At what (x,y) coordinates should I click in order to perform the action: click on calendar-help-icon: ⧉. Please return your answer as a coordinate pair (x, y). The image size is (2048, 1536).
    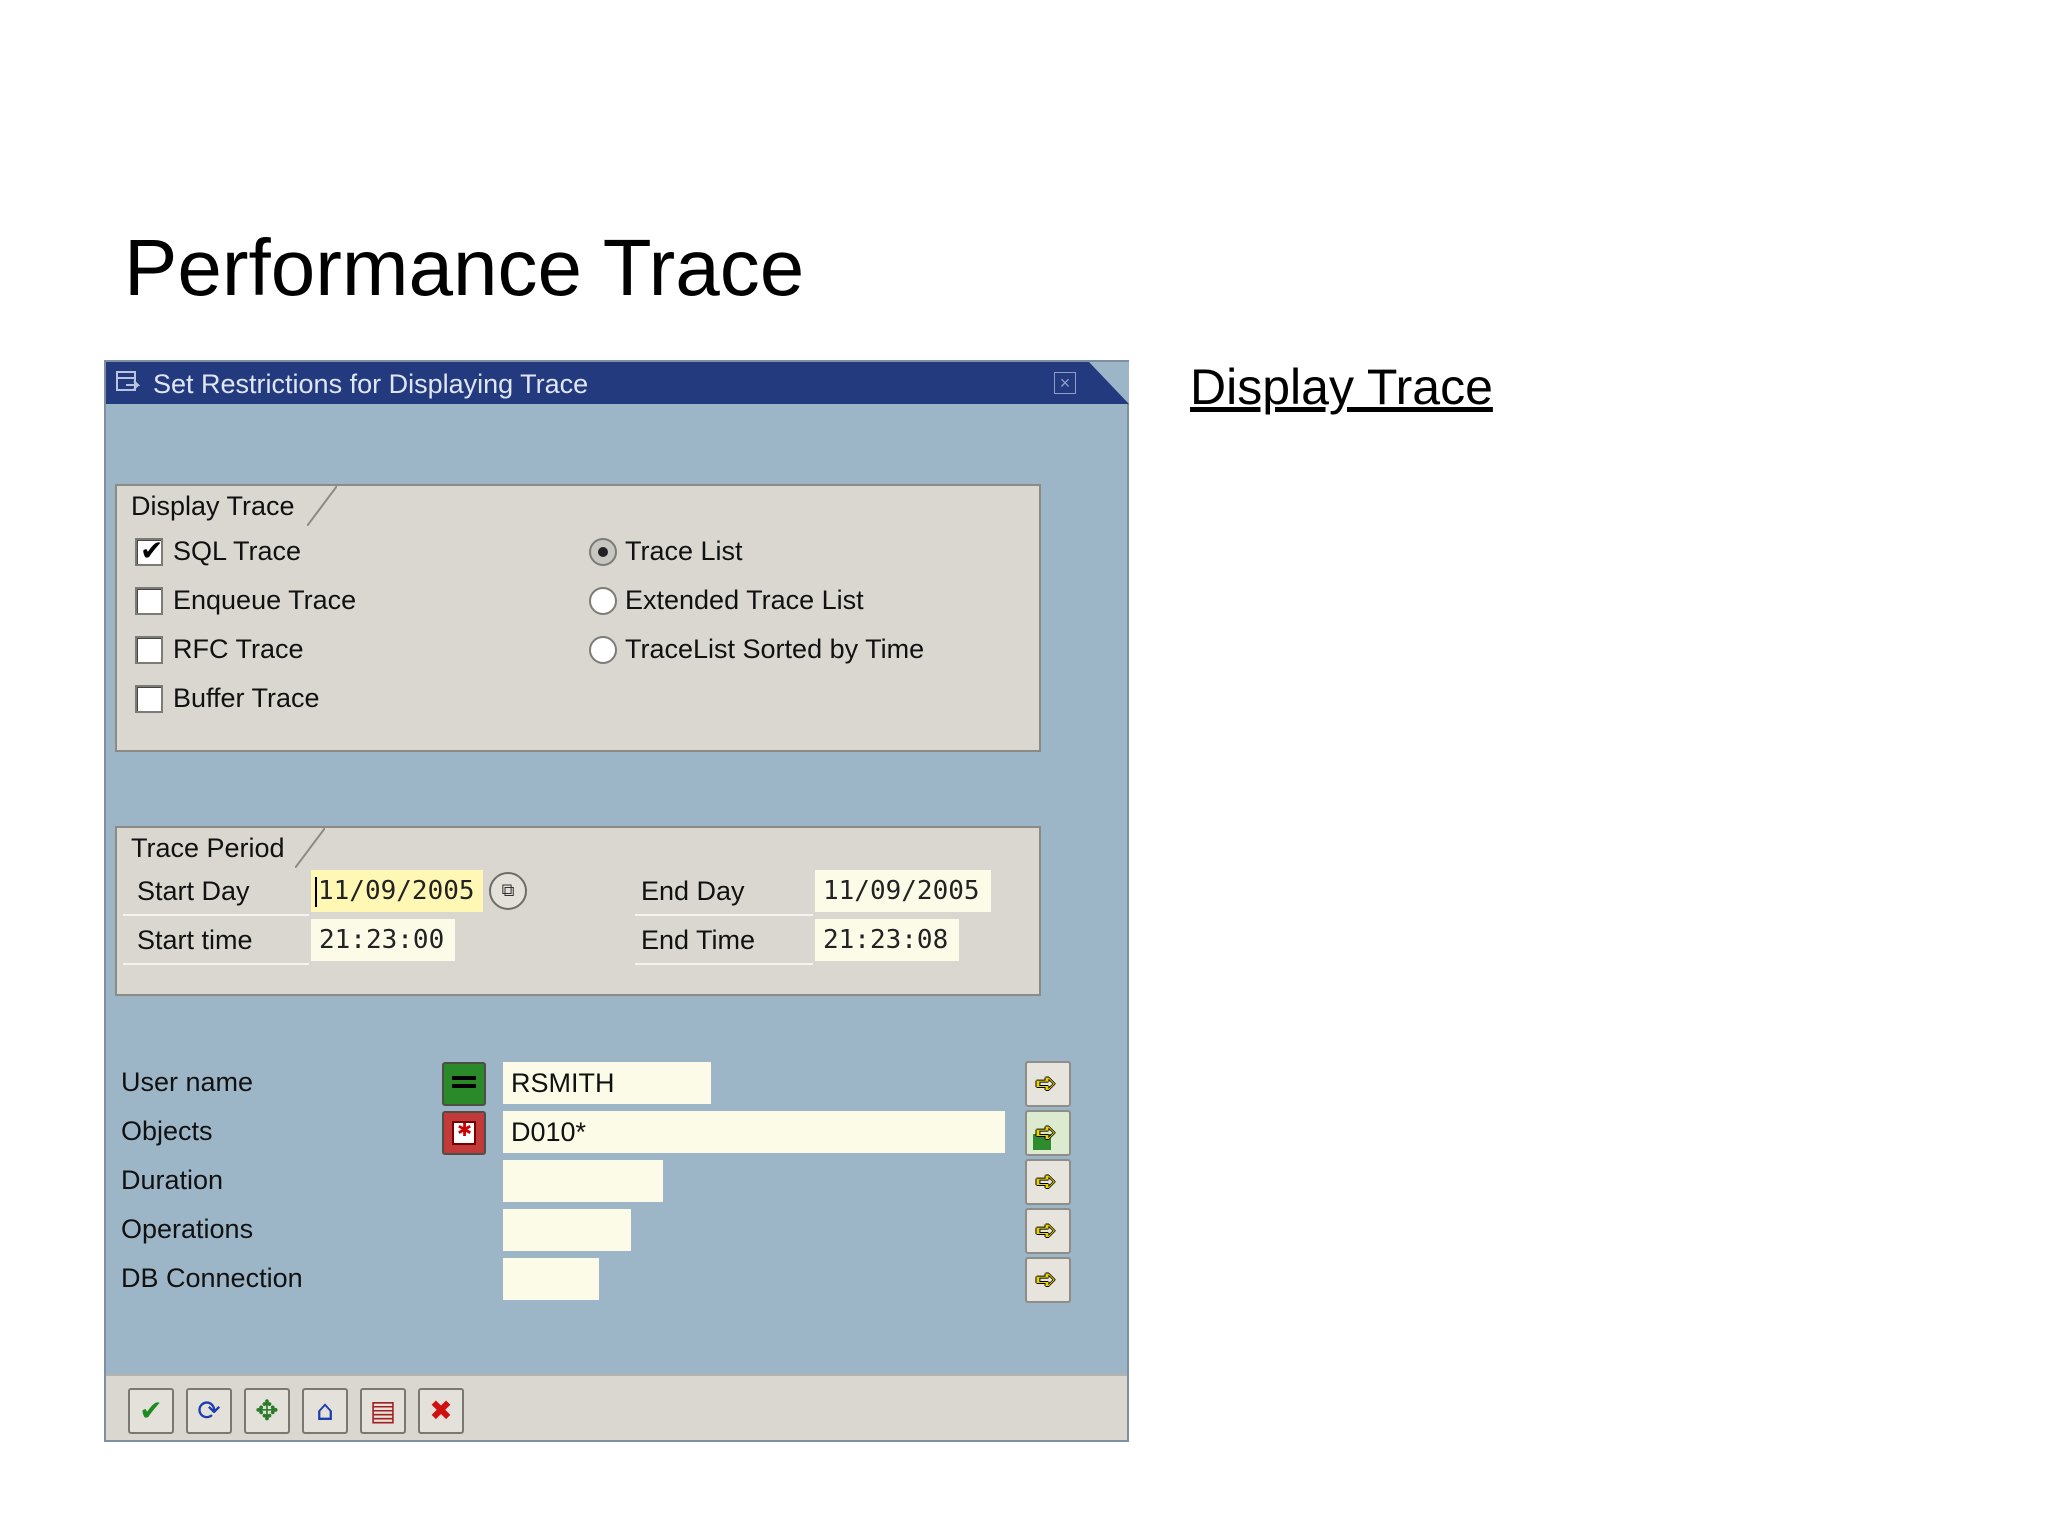
    Looking at the image, I should click on (508, 891).